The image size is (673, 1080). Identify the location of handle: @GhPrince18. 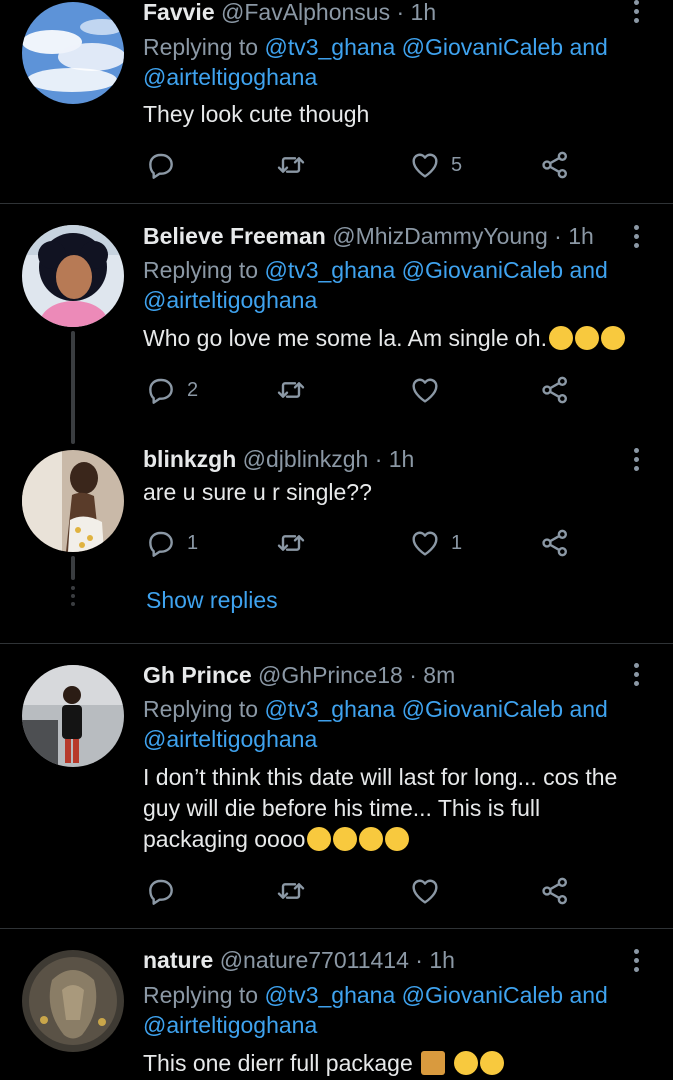
(330, 675).